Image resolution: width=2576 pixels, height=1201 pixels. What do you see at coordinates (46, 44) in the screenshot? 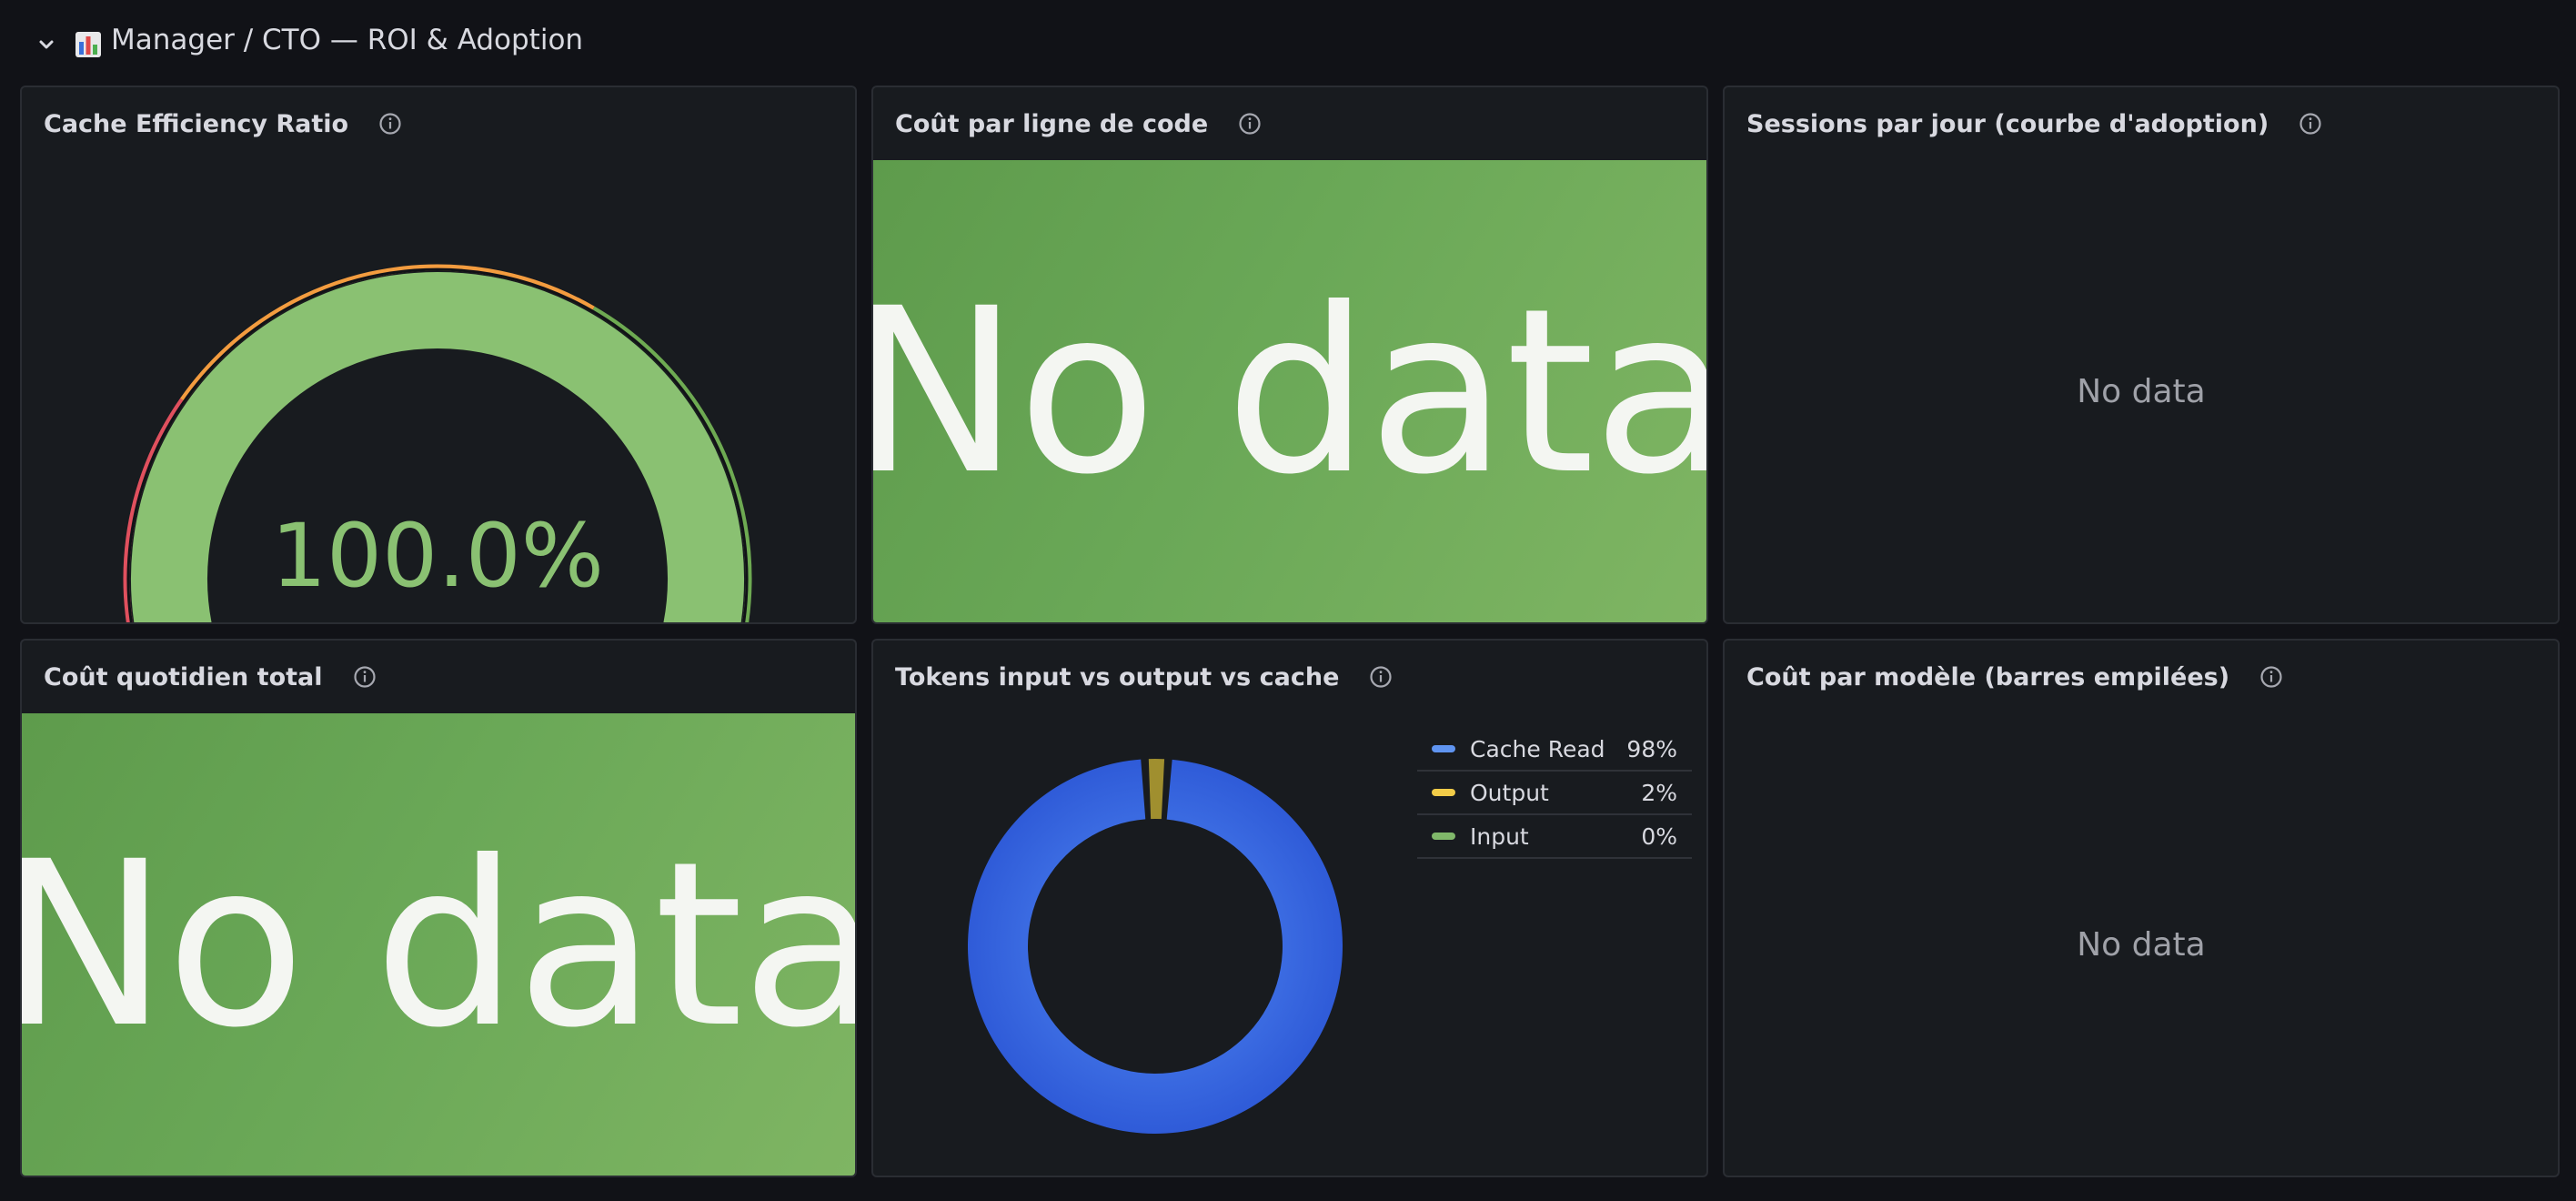
I see `chevron-down-icon` at bounding box center [46, 44].